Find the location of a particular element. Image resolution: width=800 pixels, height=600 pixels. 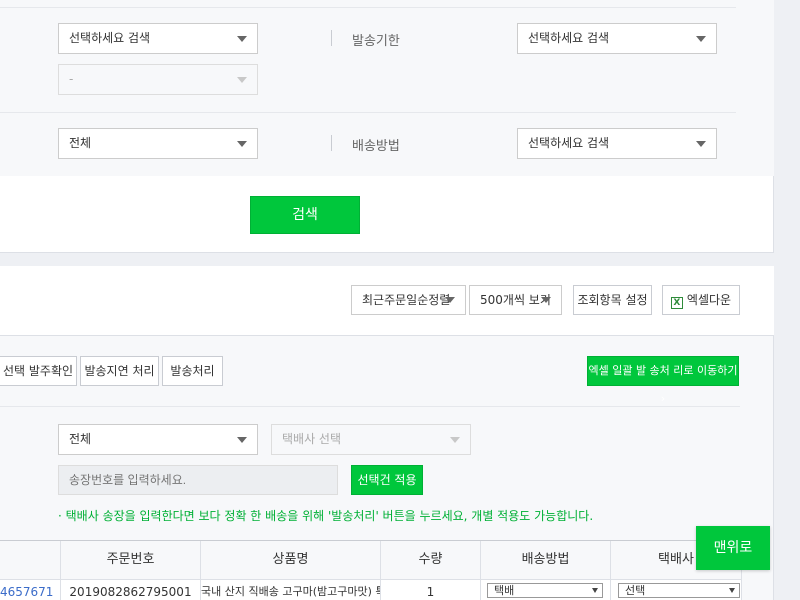

table-header-cell: 주문번호 is located at coordinates (131, 560).